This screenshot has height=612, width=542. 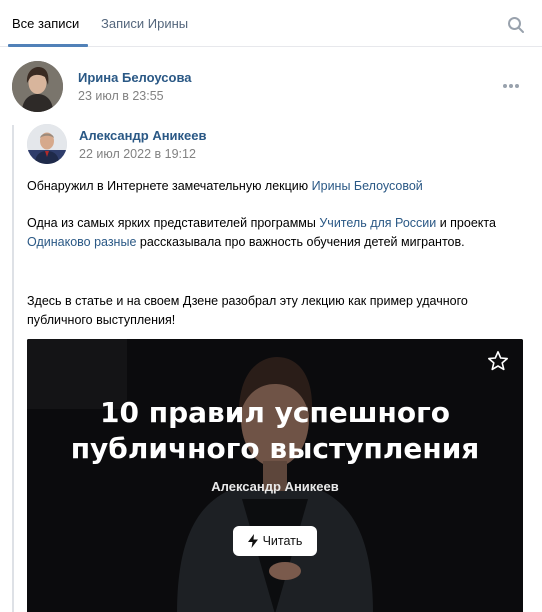 I want to click on tab-all-posts: Все записи, so click(x=45, y=23).